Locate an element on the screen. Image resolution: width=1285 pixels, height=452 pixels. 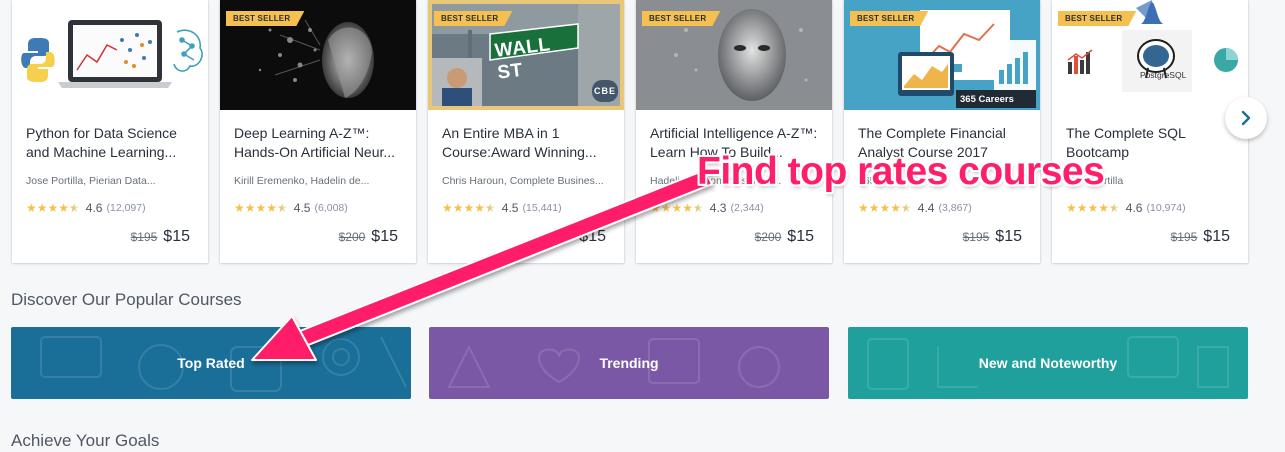
review-count: (15,441) is located at coordinates (542, 208).